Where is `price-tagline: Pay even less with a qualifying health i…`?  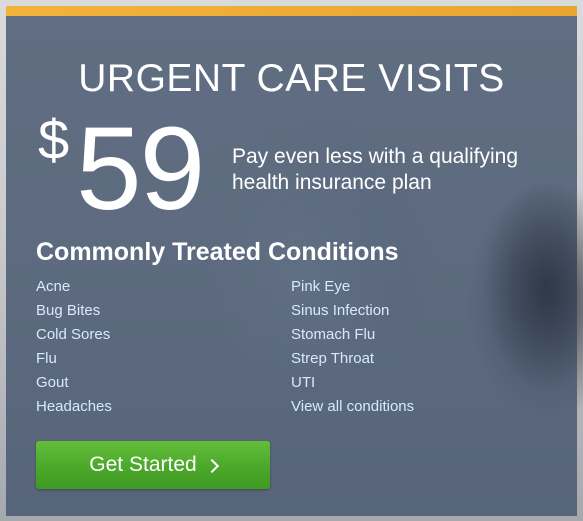
price-tagline: Pay even less with a qualifying health i… is located at coordinates (375, 169).